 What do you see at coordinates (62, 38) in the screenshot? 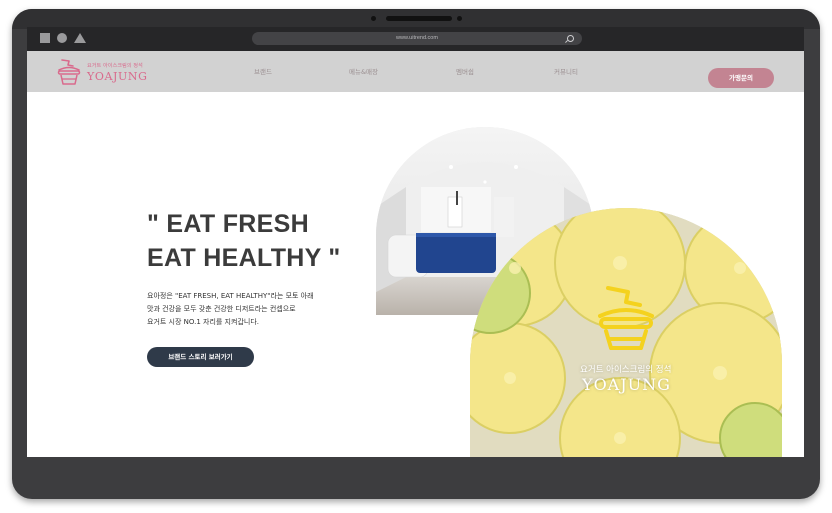
I see `circle-icon` at bounding box center [62, 38].